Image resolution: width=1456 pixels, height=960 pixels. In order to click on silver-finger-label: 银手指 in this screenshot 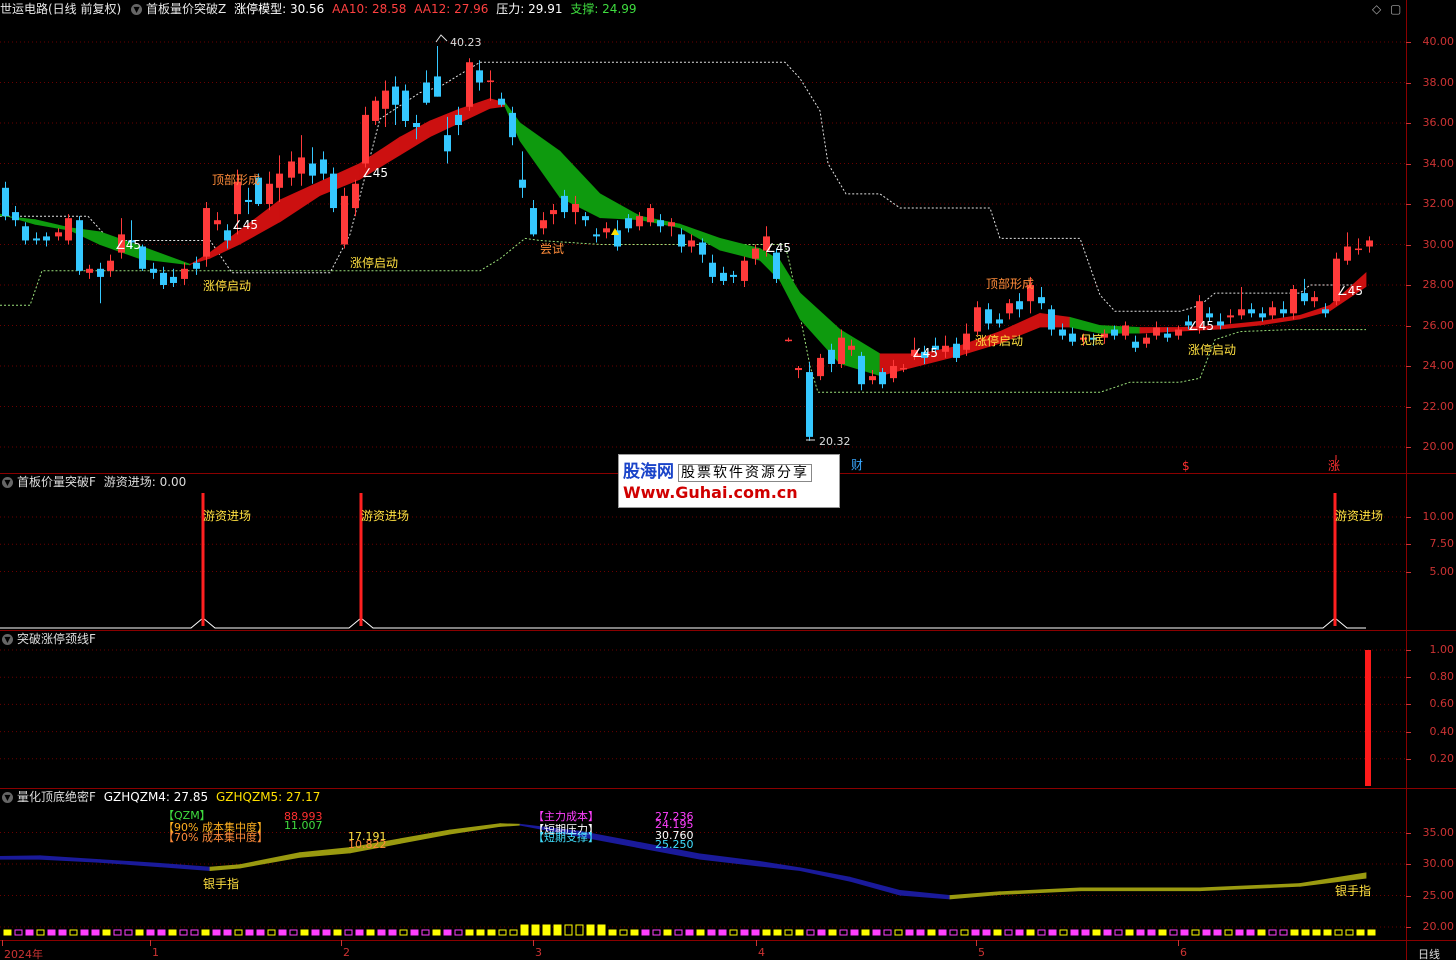, I will do `click(1353, 890)`.